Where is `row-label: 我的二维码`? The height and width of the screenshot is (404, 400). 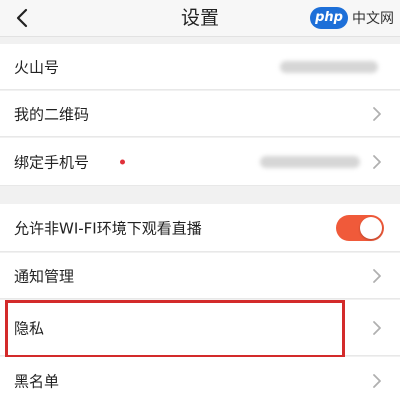 row-label: 我的二维码 is located at coordinates (52, 114).